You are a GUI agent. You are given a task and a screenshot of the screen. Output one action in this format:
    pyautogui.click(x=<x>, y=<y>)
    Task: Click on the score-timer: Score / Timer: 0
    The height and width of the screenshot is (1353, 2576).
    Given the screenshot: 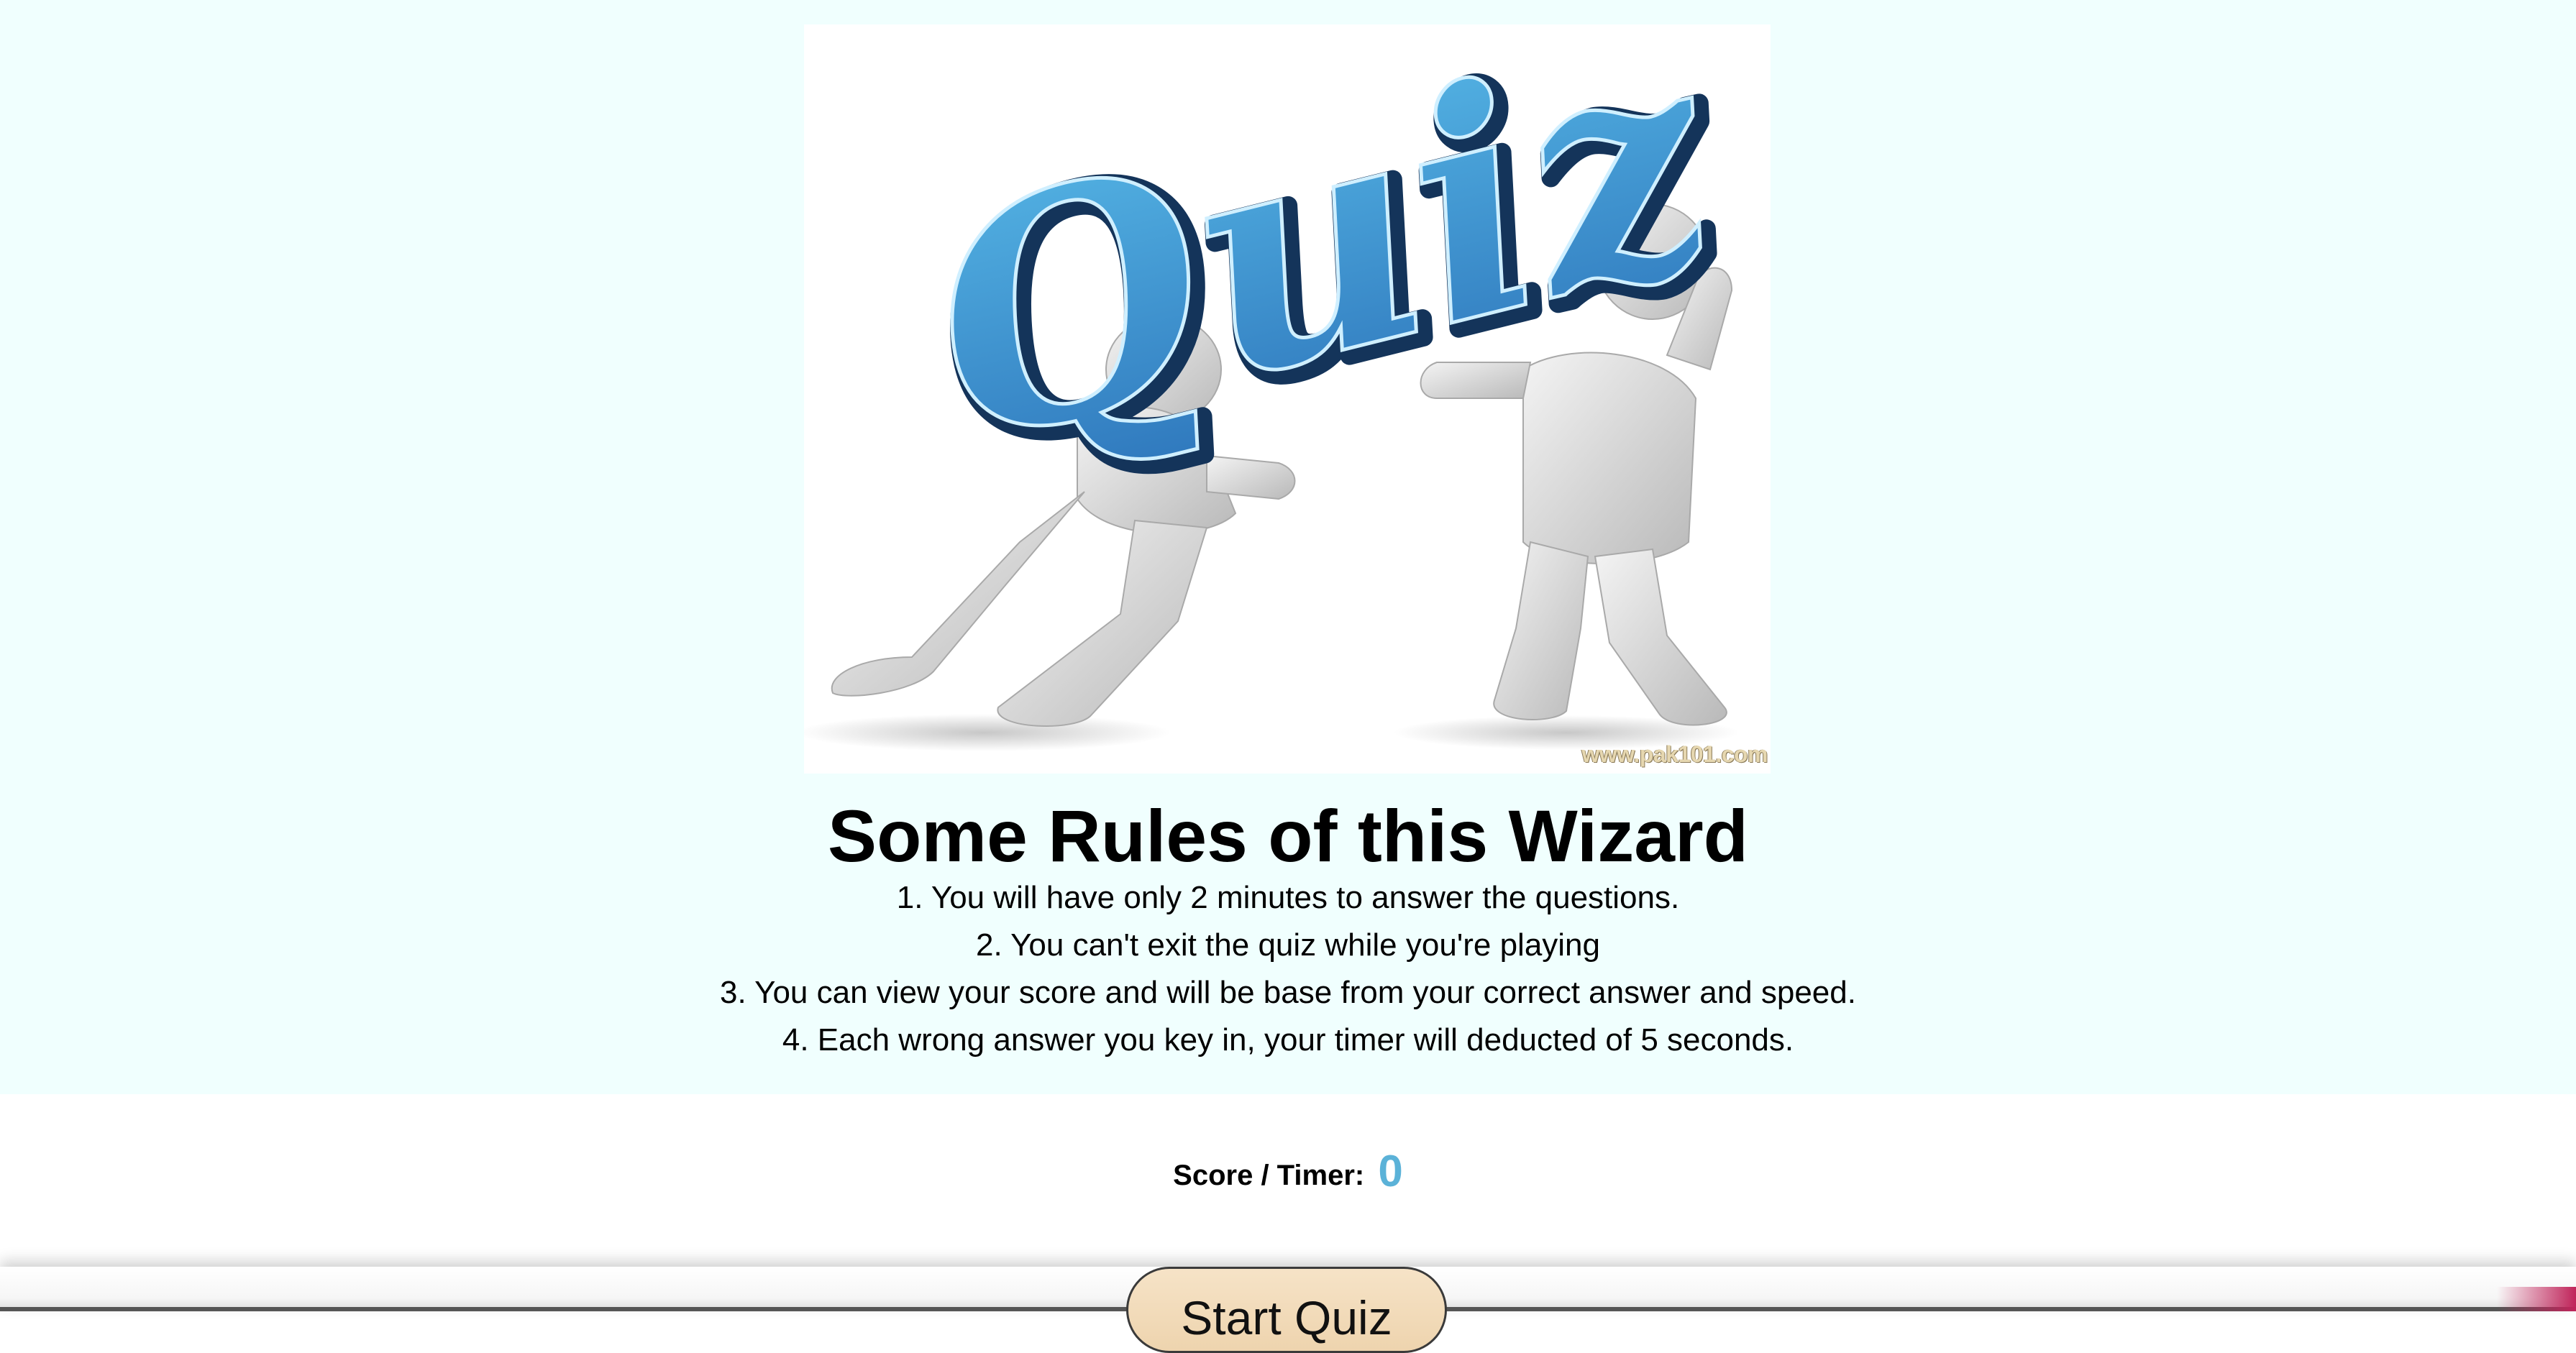 What is the action you would take?
    pyautogui.click(x=1288, y=1171)
    